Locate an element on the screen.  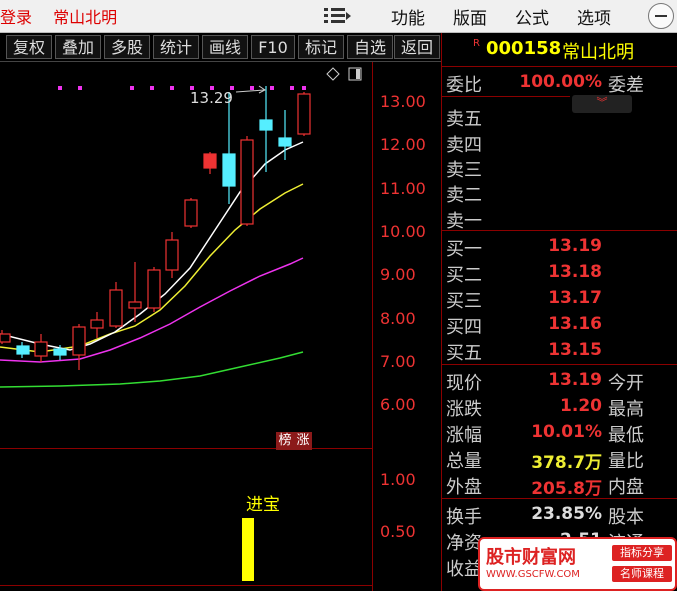
buy-row: 买五 13.15 is located at coordinates (559, 350).